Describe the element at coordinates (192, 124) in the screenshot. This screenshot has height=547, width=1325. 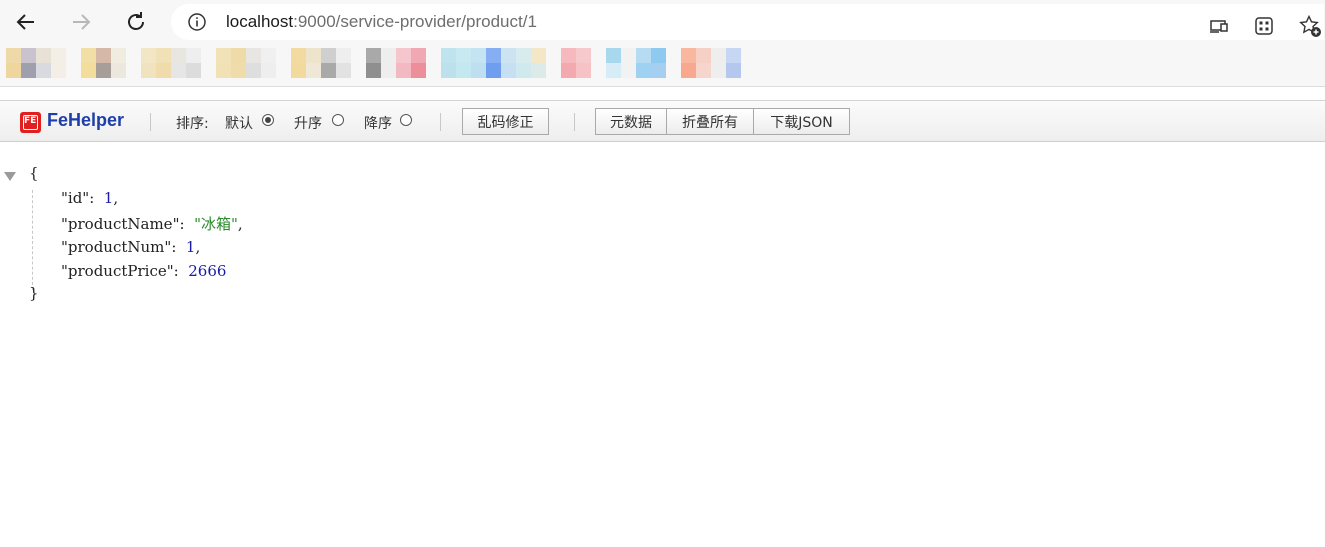
I see `sort-label: 排序:` at that location.